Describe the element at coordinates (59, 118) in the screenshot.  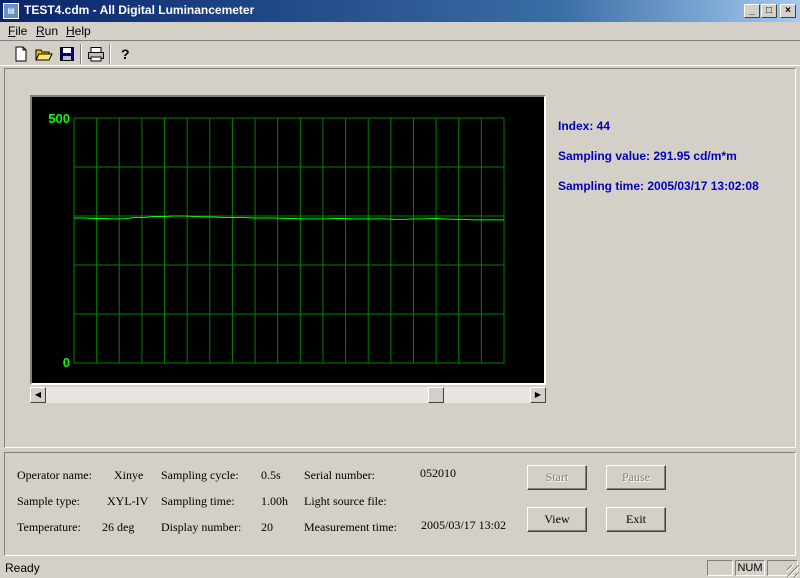
I see `y-tick-label-max: 500` at that location.